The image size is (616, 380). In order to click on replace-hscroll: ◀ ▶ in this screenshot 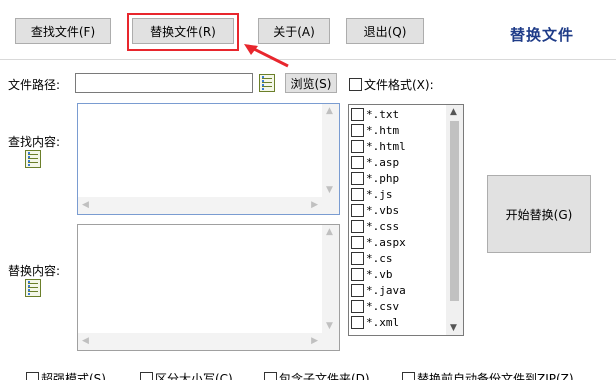, I will do `click(200, 341)`.